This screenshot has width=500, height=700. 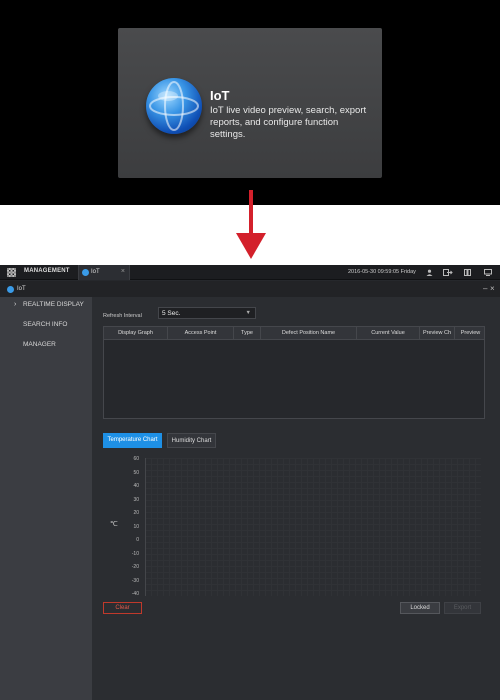 What do you see at coordinates (95, 272) in the screenshot?
I see `tab-iot-label: IoT` at bounding box center [95, 272].